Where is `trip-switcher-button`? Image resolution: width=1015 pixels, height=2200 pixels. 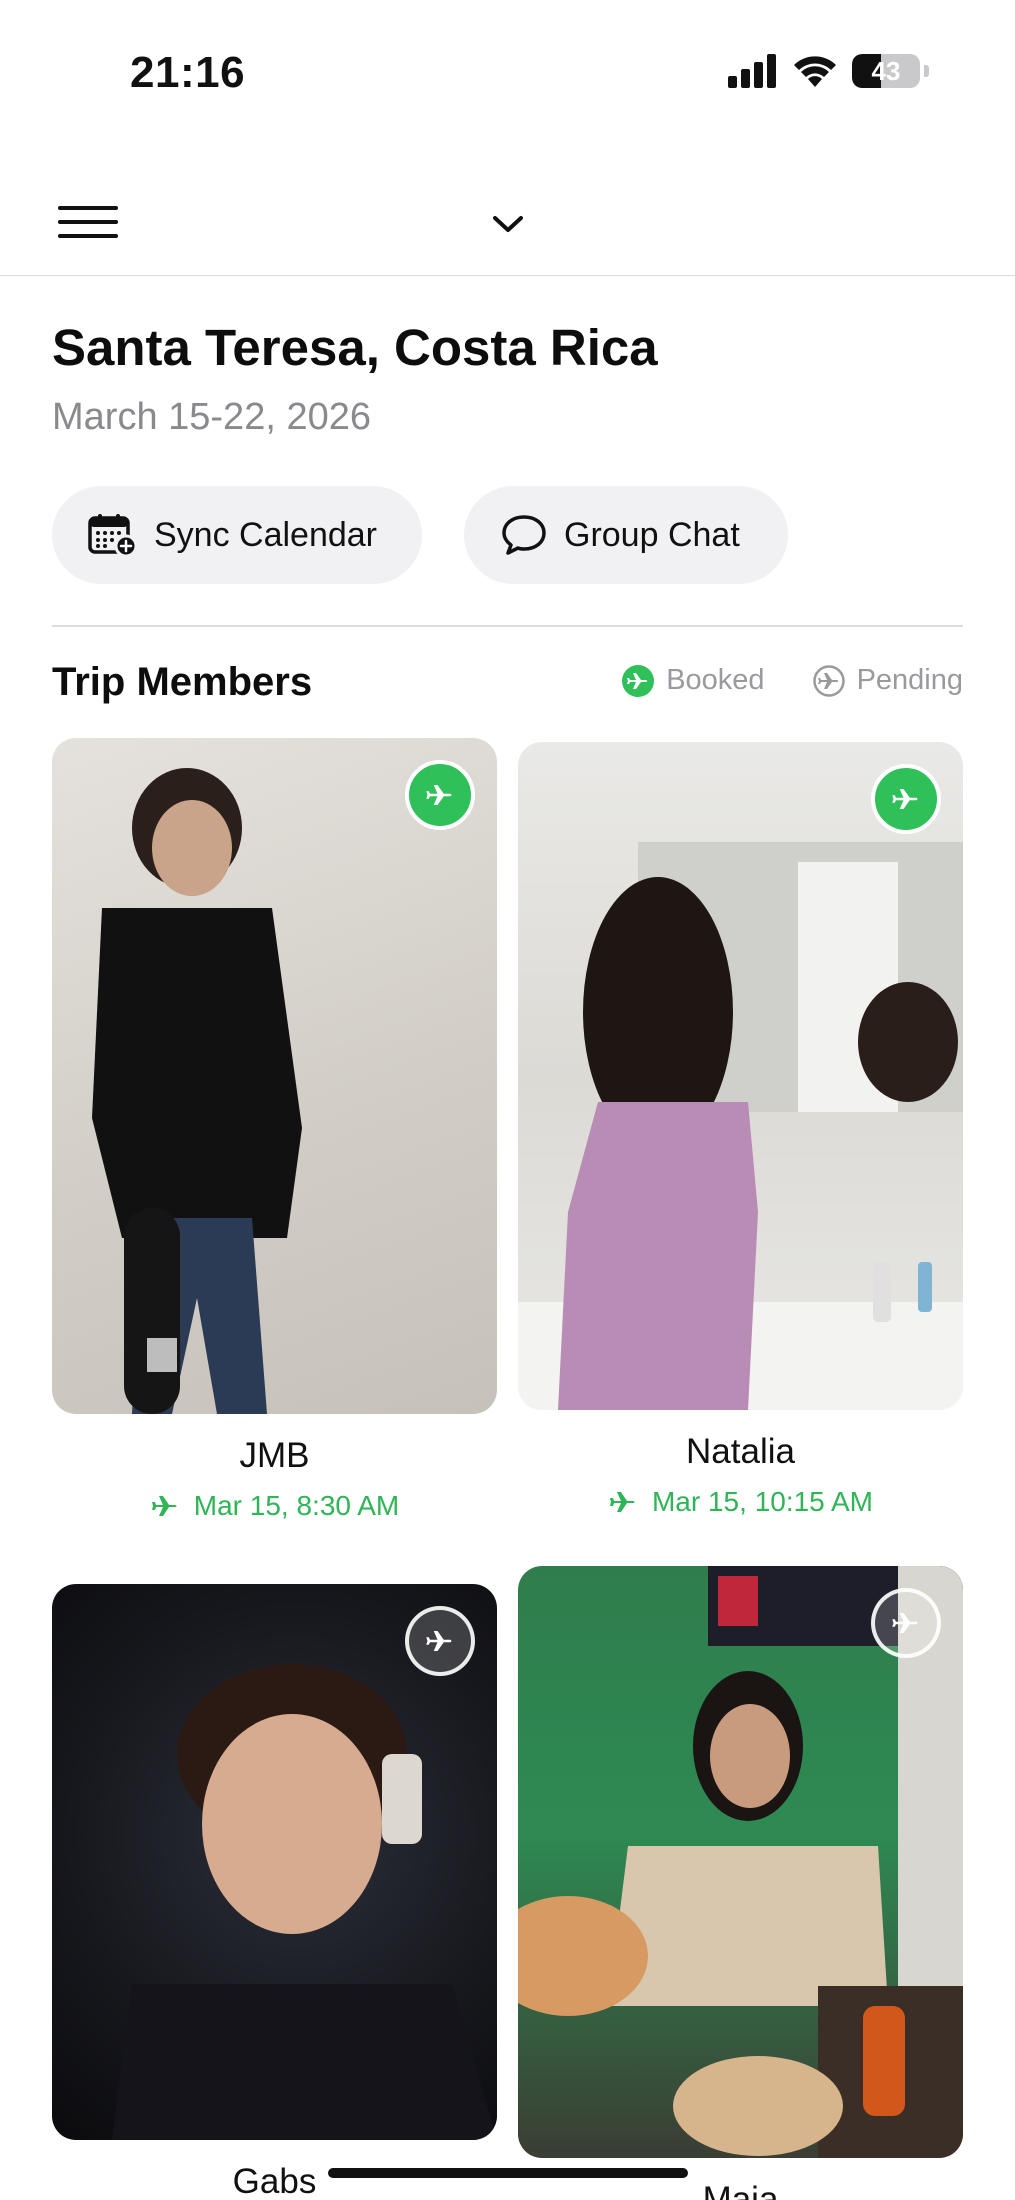
trip-switcher-button is located at coordinates (508, 224).